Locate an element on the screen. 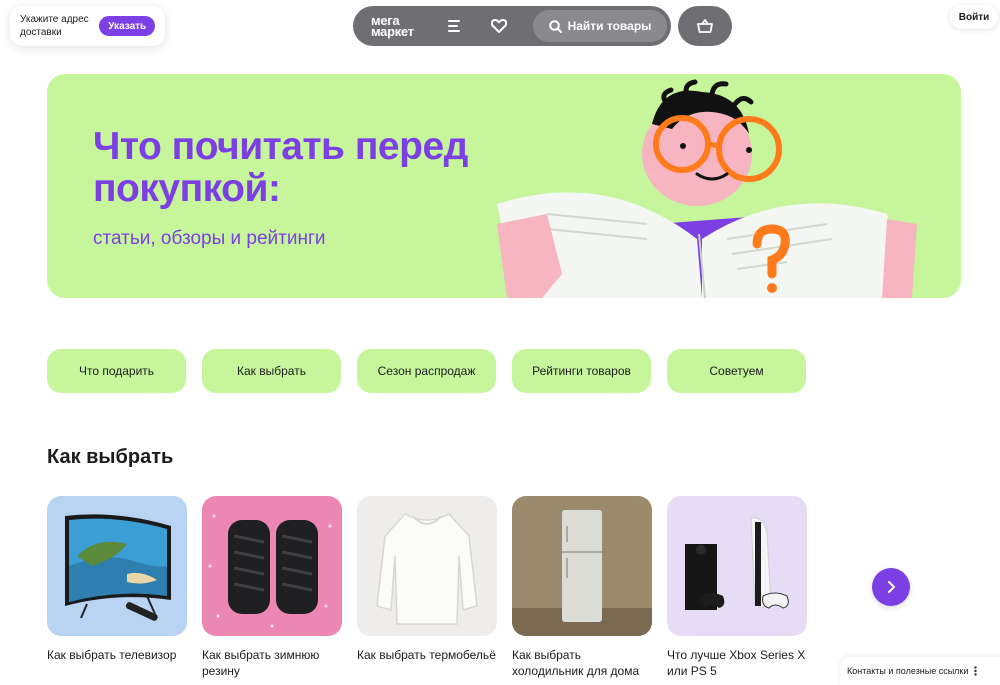 The width and height of the screenshot is (1000, 685). article-card: Как выбрать зимнюю резину is located at coordinates (272, 587).